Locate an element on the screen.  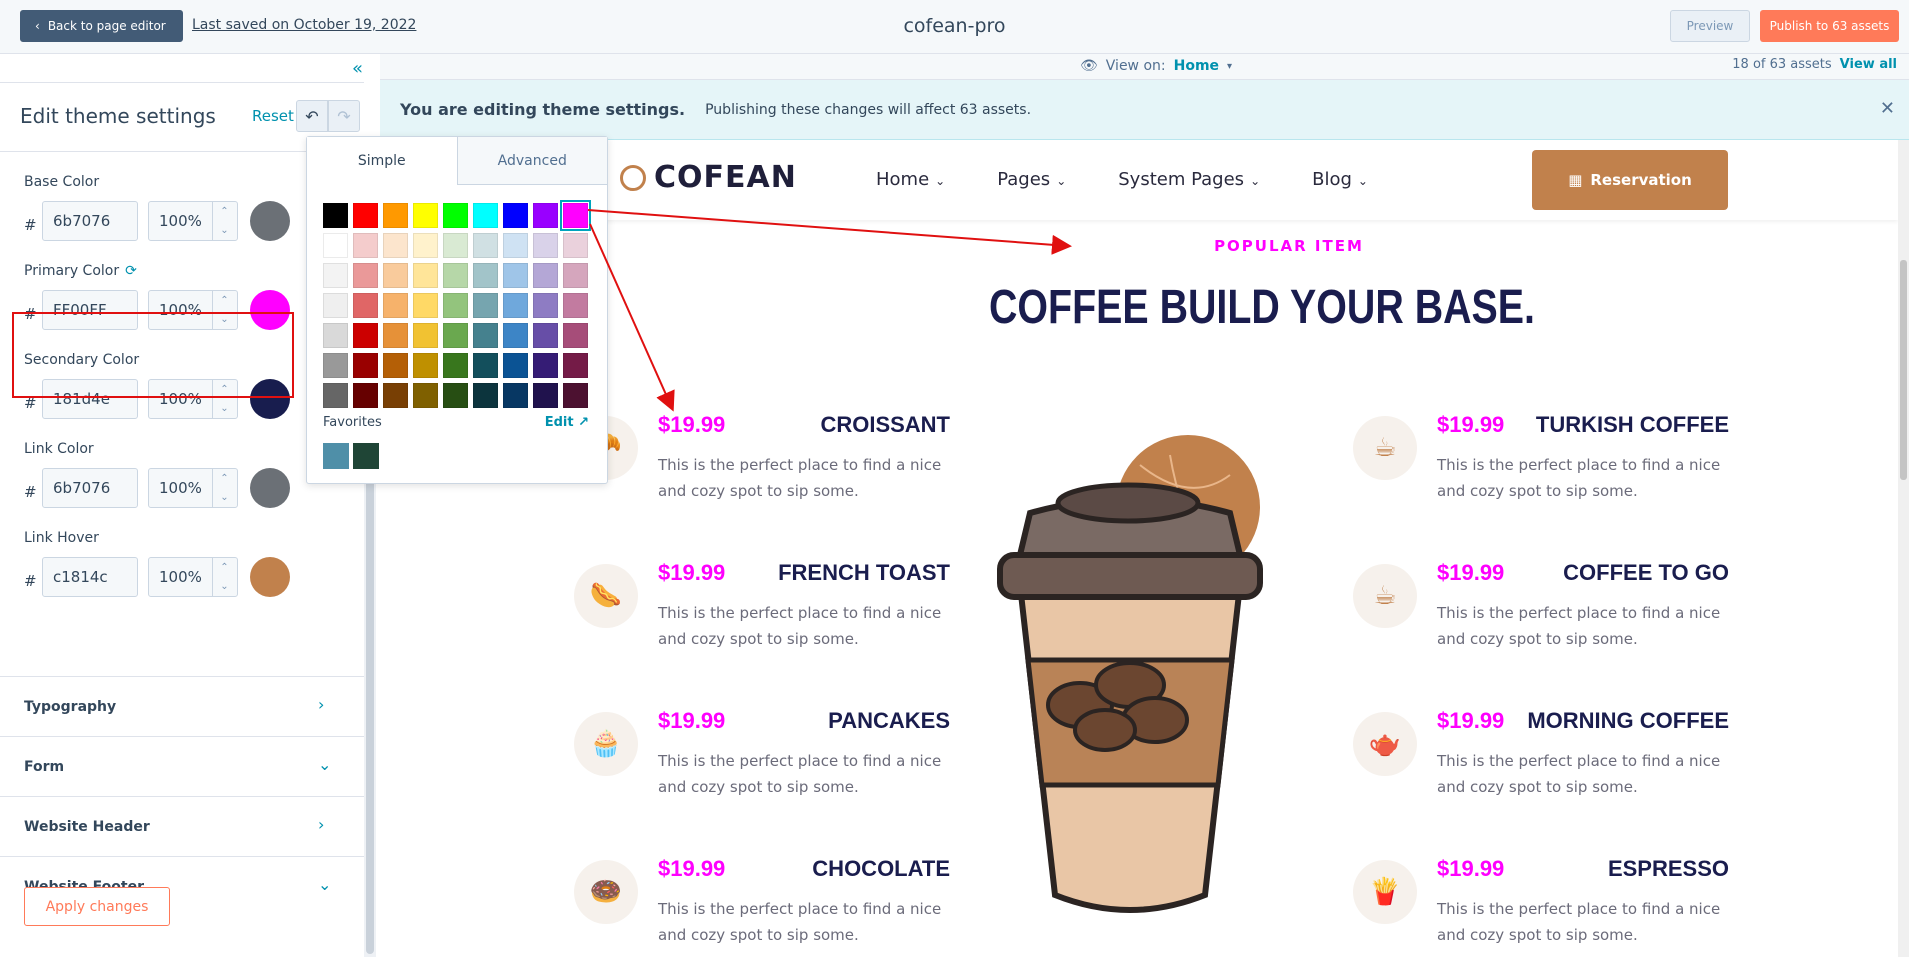
nav-item-home: Home ⌄ is located at coordinates (910, 179).